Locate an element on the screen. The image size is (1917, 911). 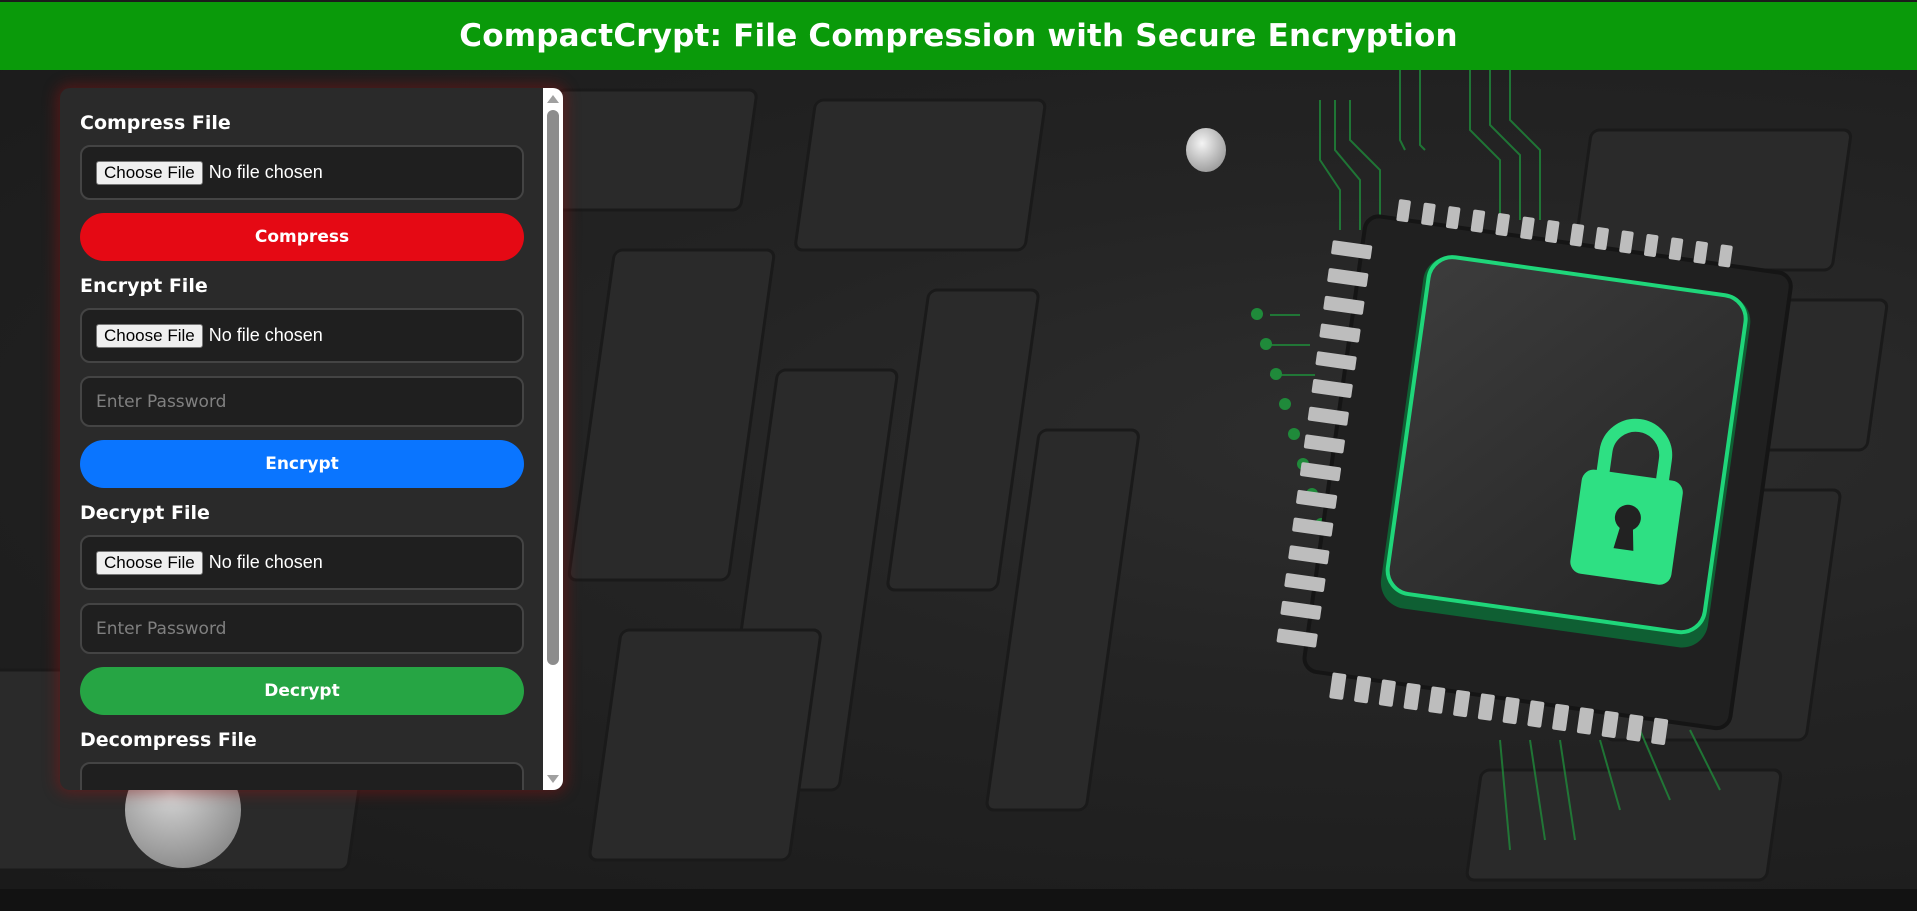
encrypt-button: Encrypt is located at coordinates (302, 464).